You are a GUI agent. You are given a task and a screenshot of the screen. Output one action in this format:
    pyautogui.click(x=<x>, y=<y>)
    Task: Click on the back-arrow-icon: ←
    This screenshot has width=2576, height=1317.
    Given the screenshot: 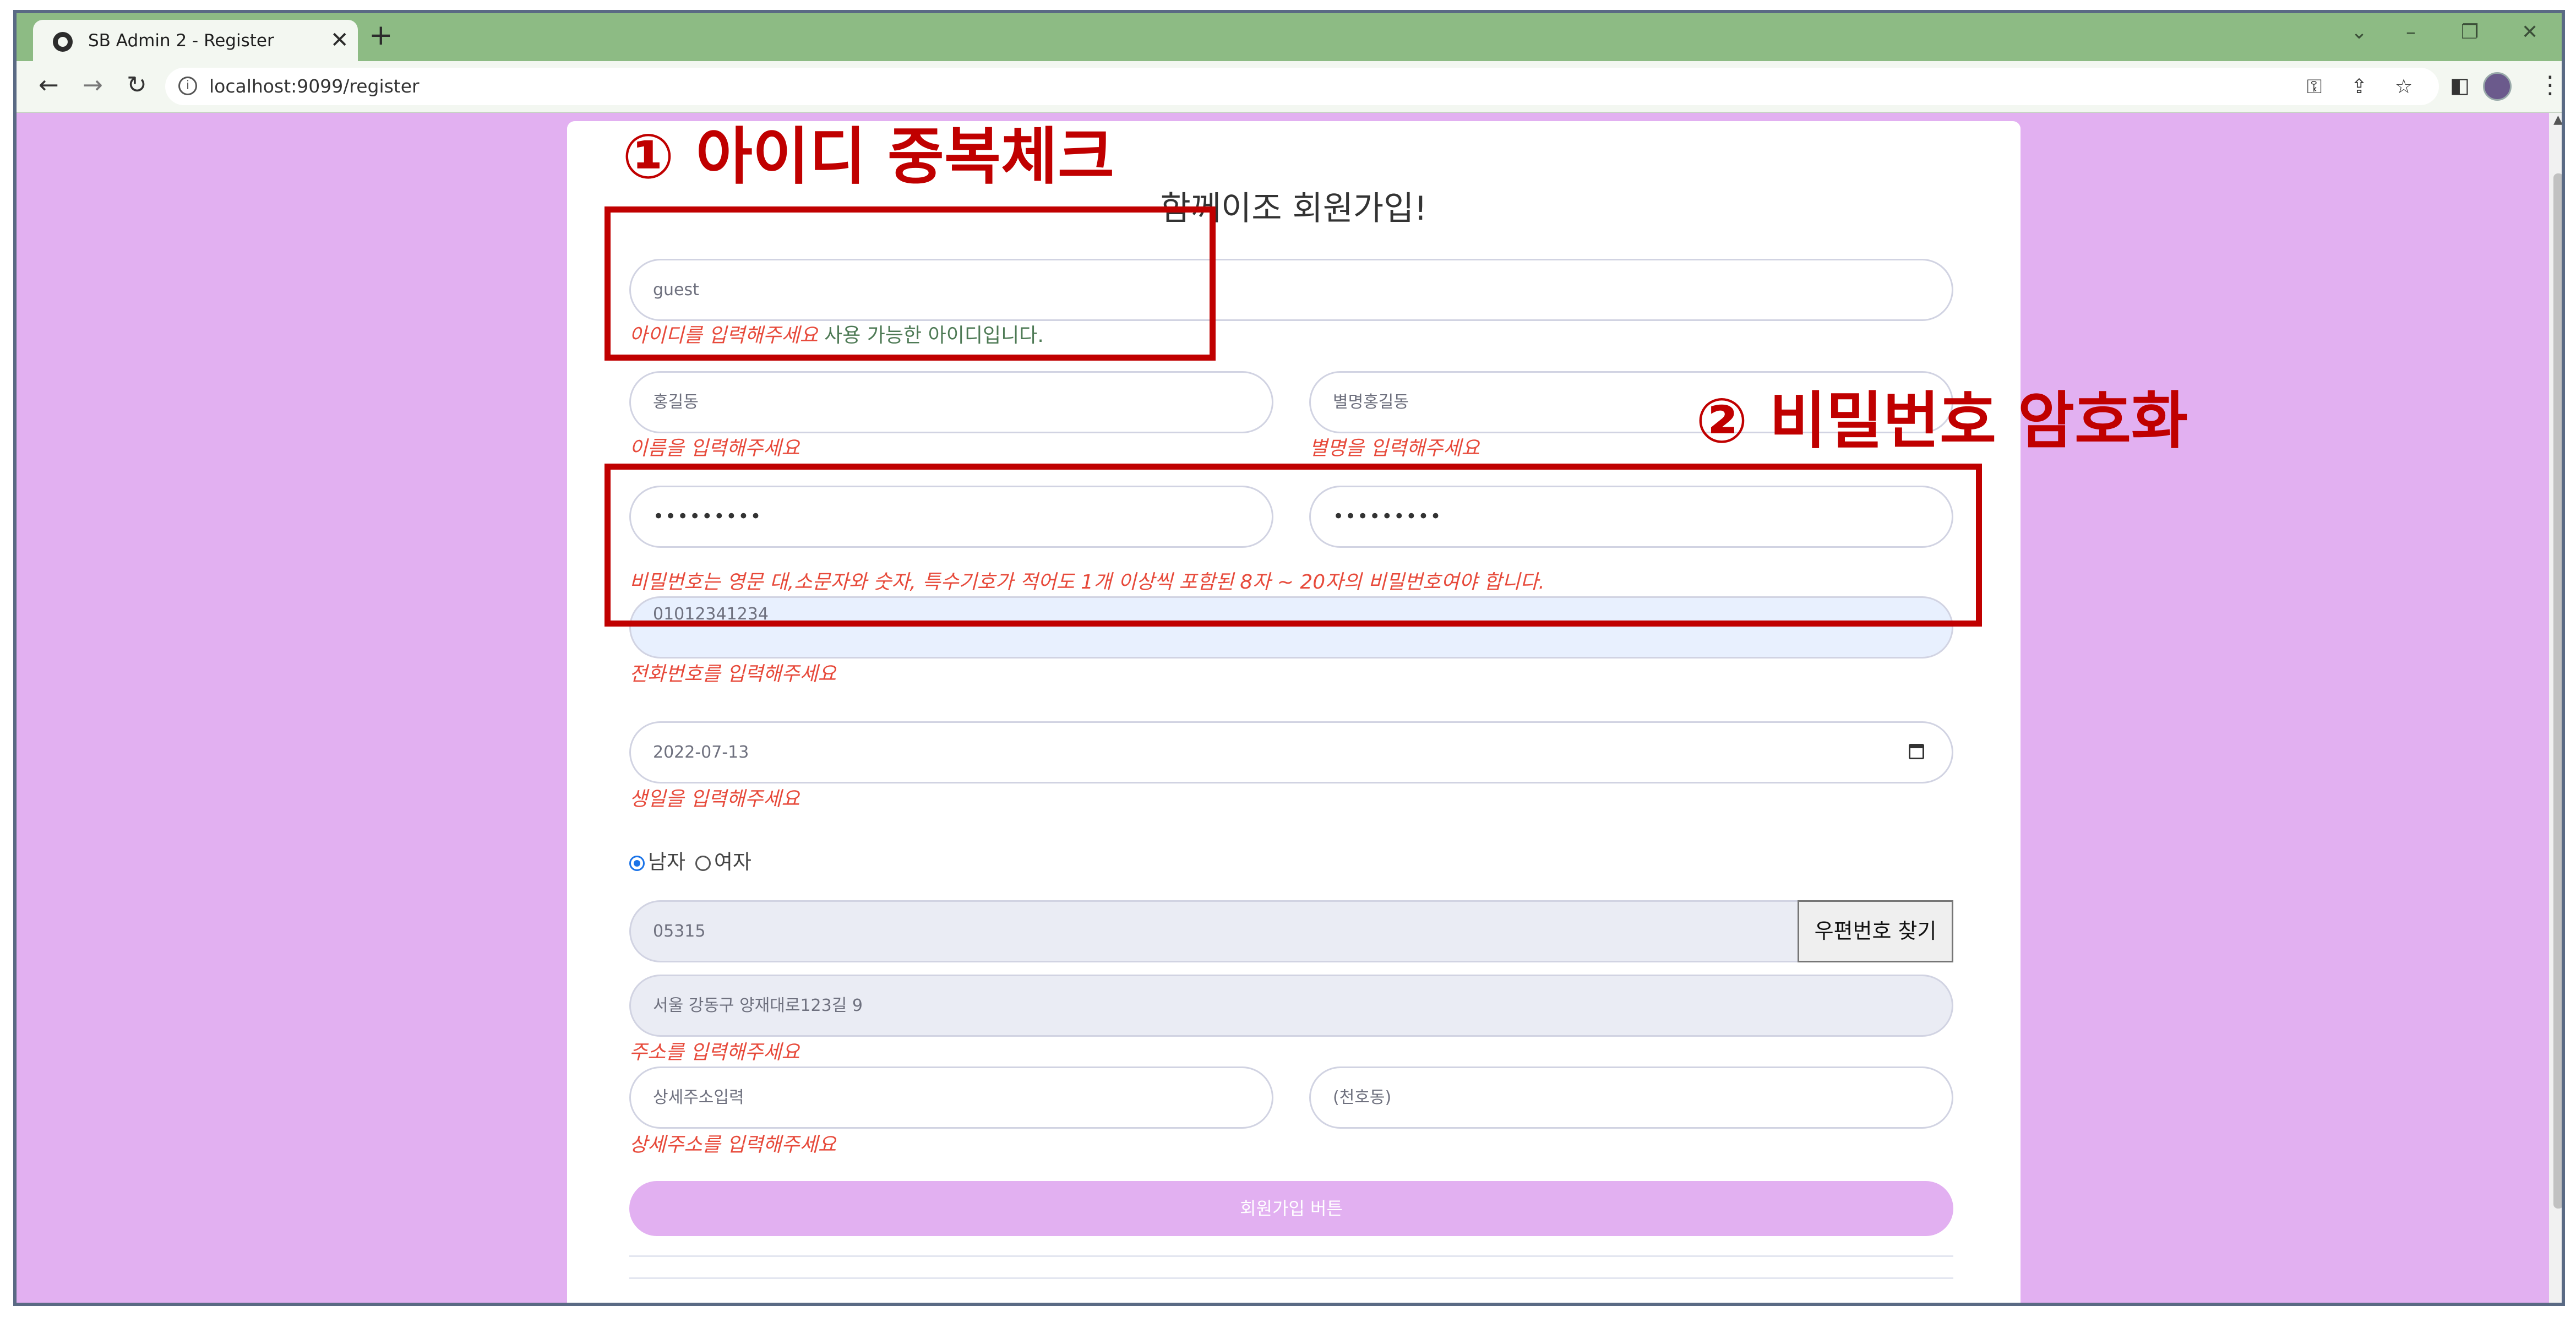 What is the action you would take?
    pyautogui.click(x=49, y=85)
    